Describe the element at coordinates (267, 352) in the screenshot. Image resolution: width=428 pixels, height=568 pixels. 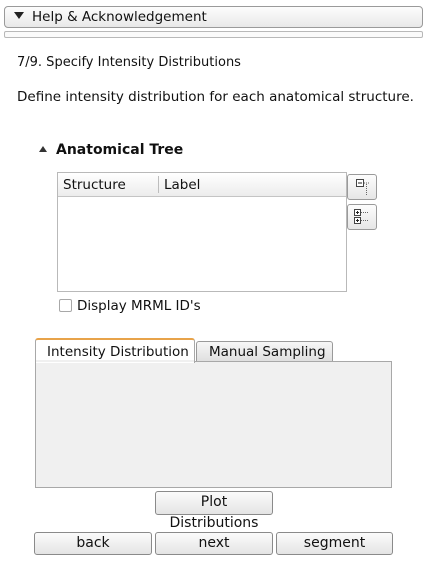
I see `tab-label: Manual Sampling` at that location.